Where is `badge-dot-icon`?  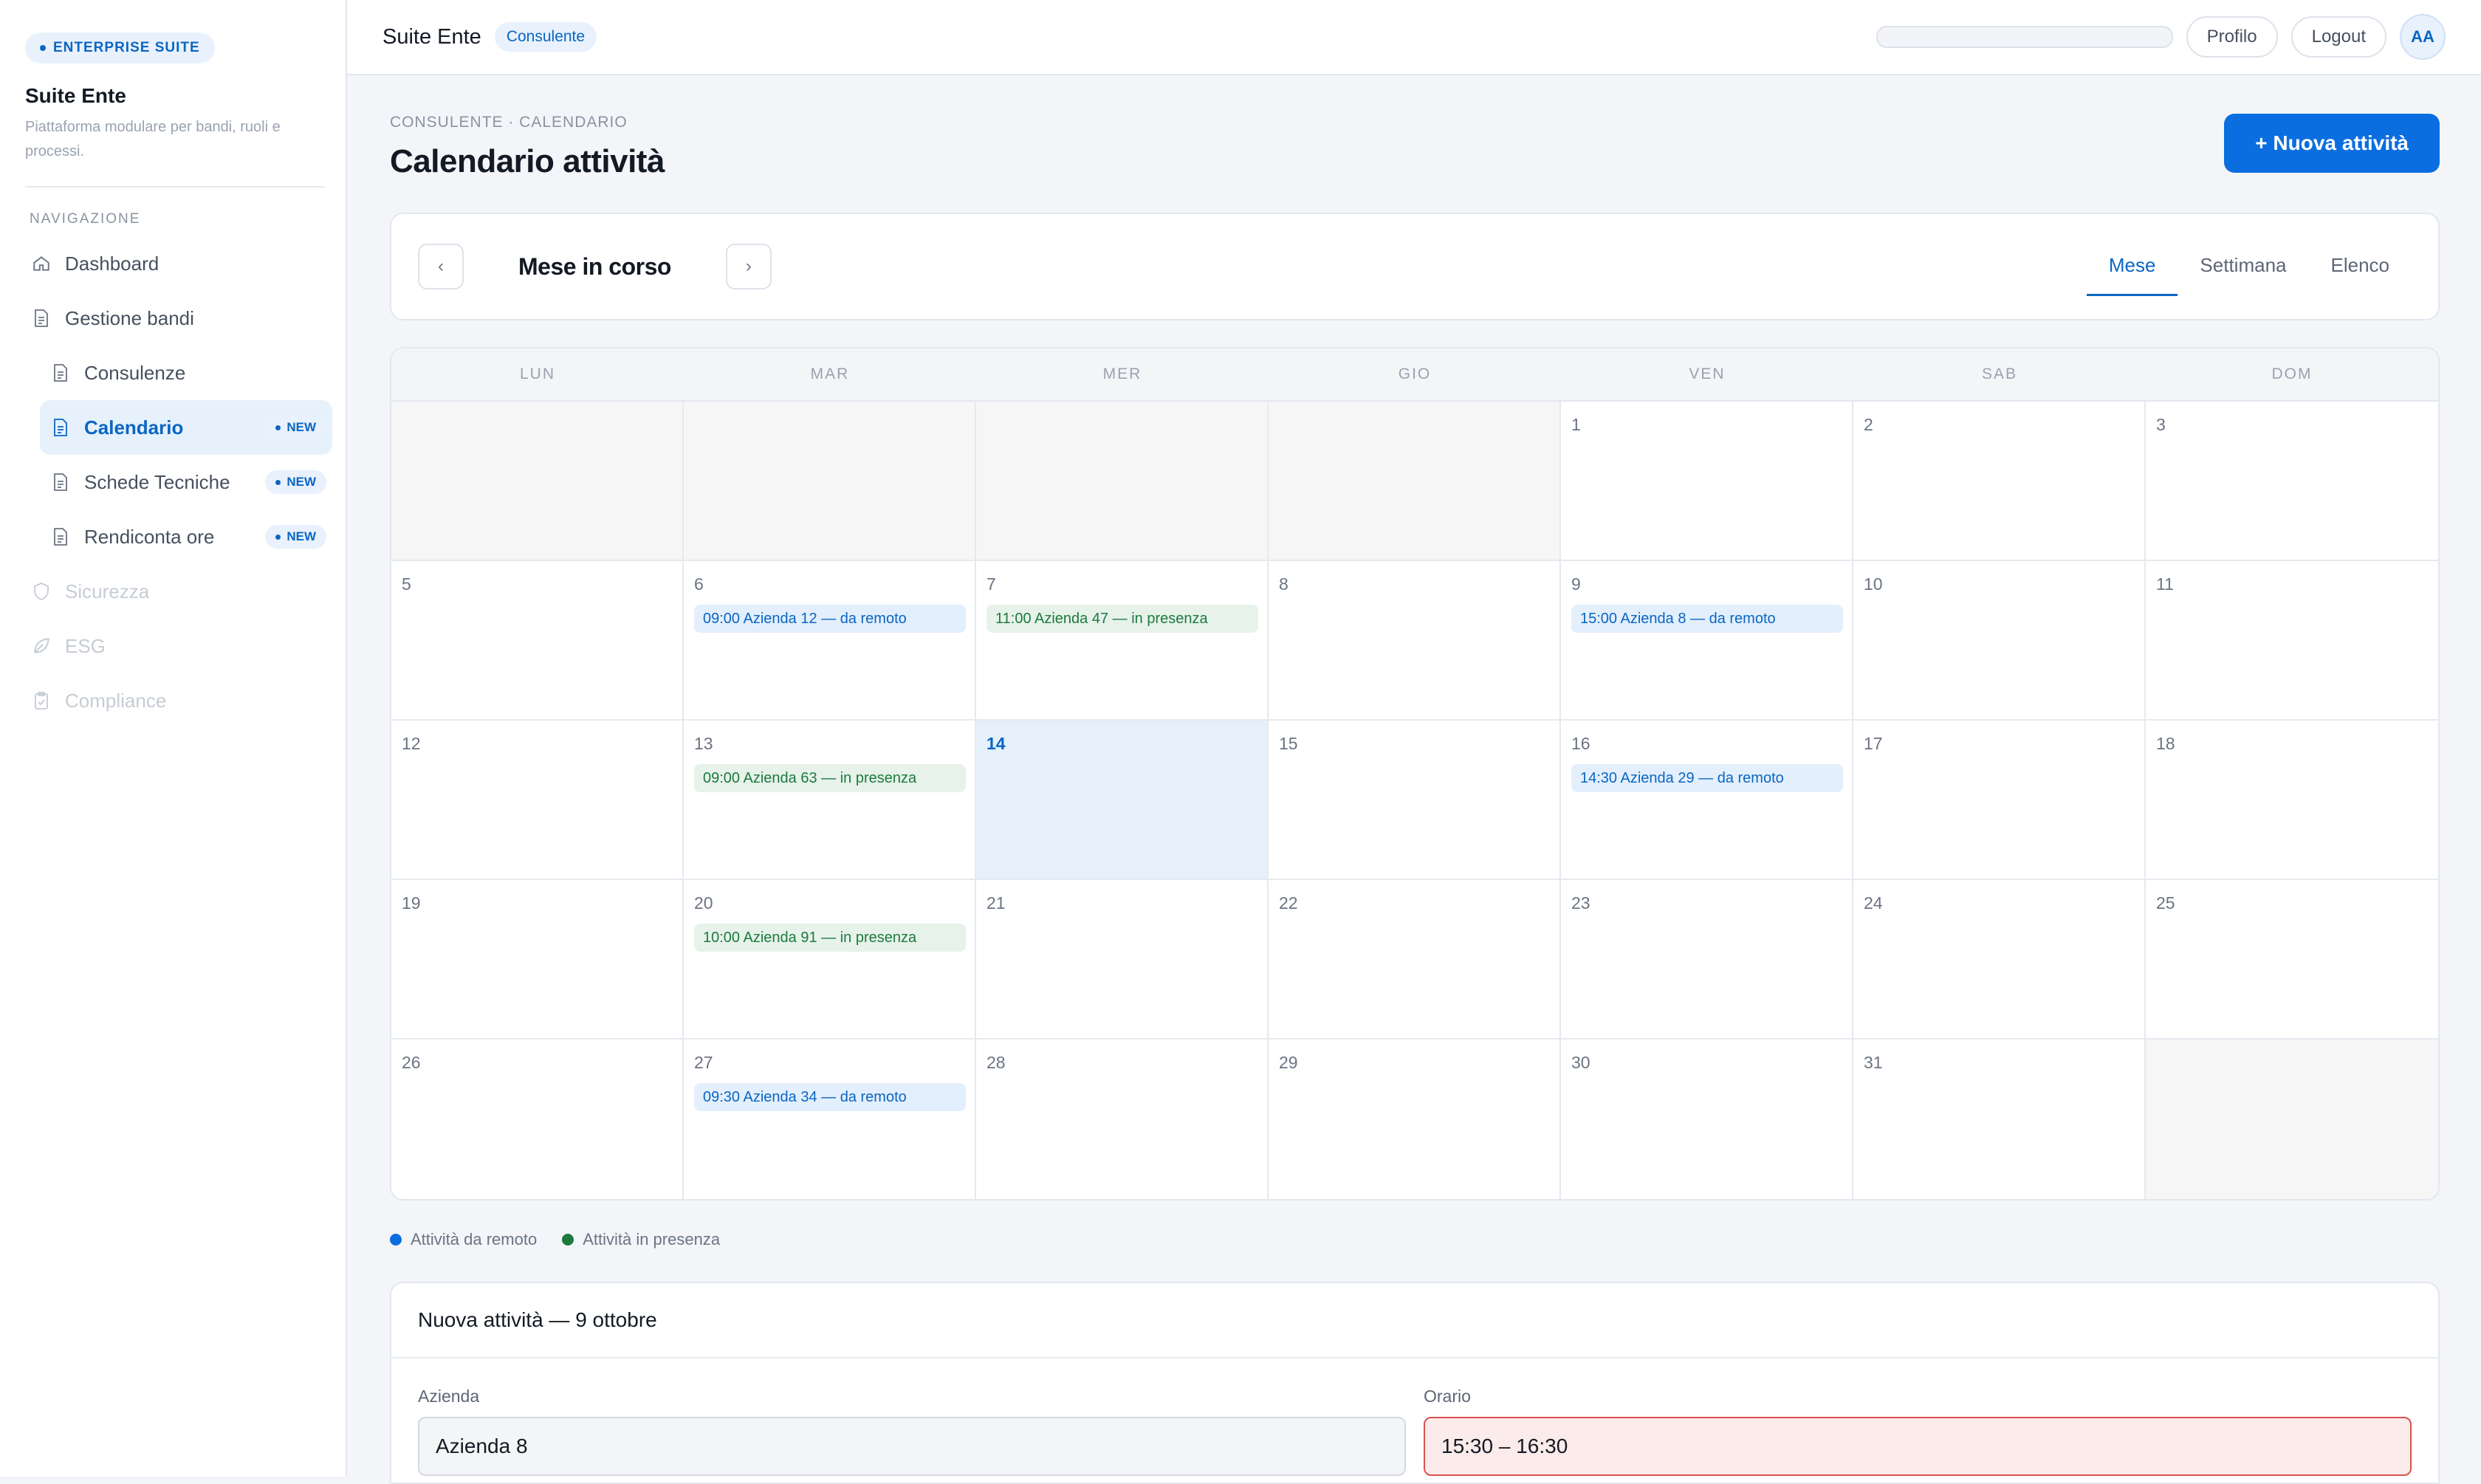
badge-dot-icon is located at coordinates (43, 48).